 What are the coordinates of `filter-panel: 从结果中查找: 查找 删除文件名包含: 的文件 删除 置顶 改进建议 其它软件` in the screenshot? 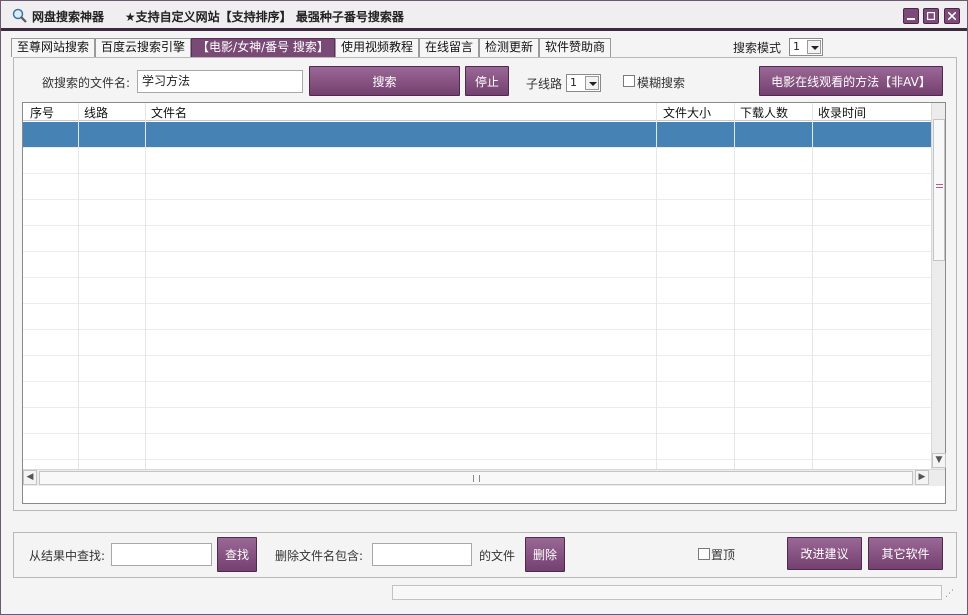 It's located at (485, 555).